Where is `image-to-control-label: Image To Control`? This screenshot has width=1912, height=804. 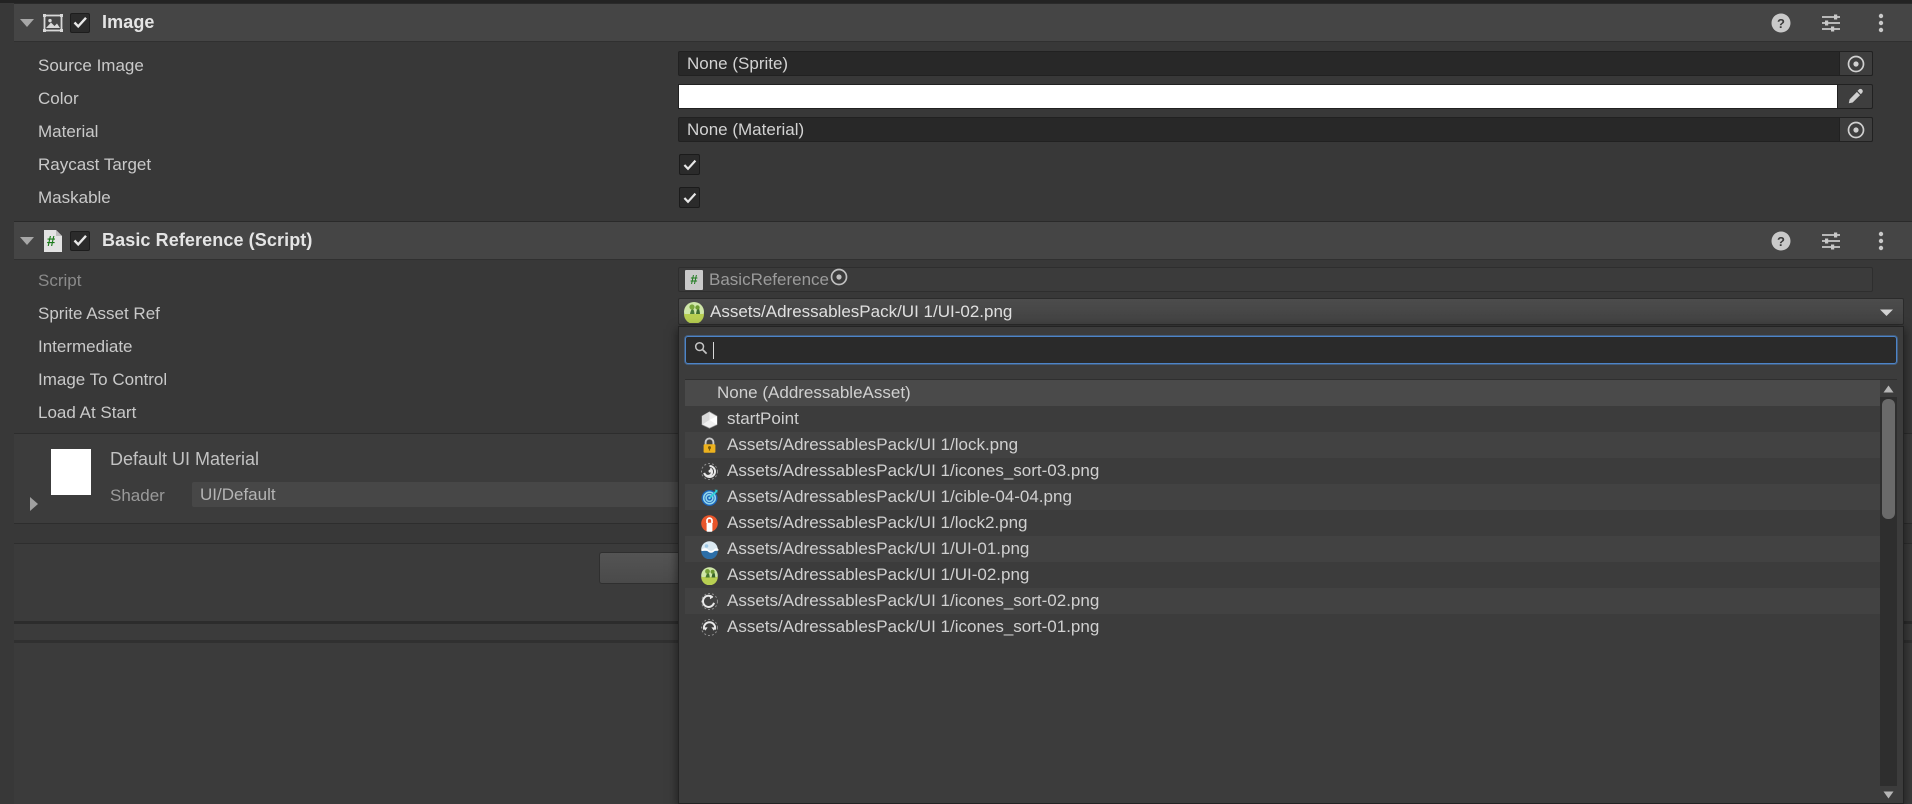
image-to-control-label: Image To Control is located at coordinates (103, 379).